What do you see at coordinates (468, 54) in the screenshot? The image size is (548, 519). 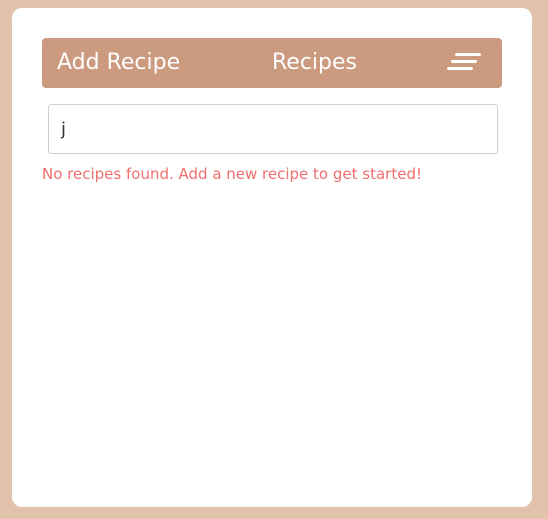 I see `menu-icon-bar-top` at bounding box center [468, 54].